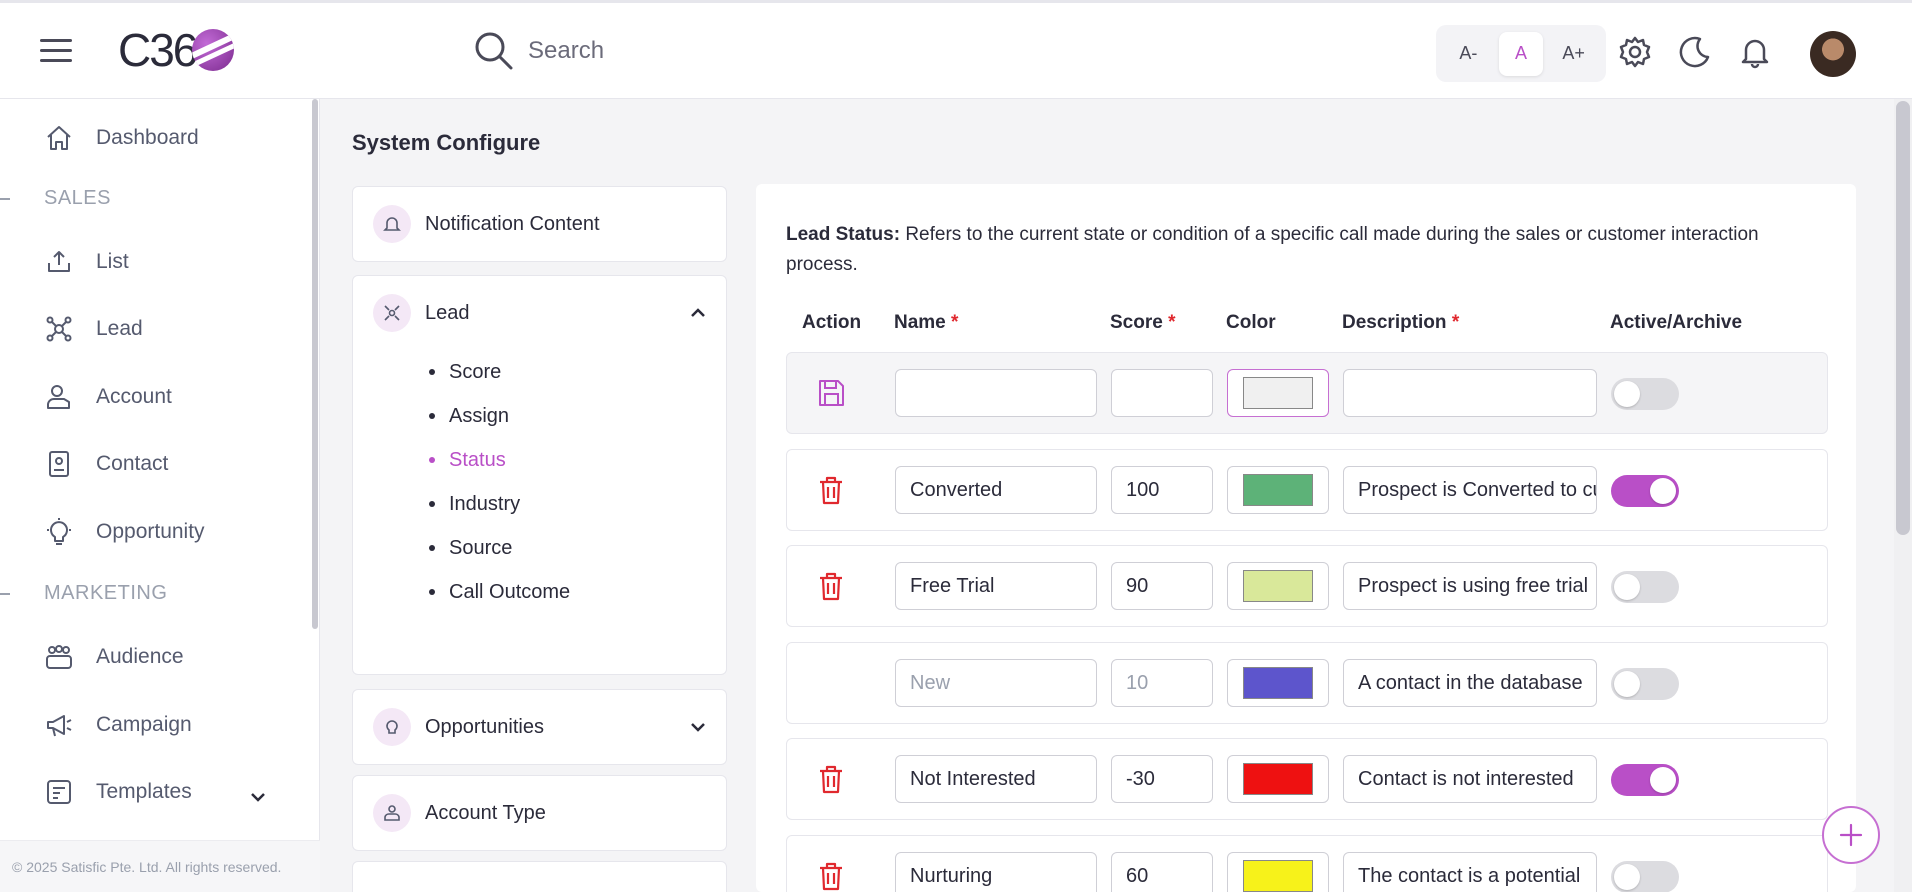 This screenshot has height=892, width=1912. What do you see at coordinates (132, 463) in the screenshot?
I see `sidebar-item-label: Contact` at bounding box center [132, 463].